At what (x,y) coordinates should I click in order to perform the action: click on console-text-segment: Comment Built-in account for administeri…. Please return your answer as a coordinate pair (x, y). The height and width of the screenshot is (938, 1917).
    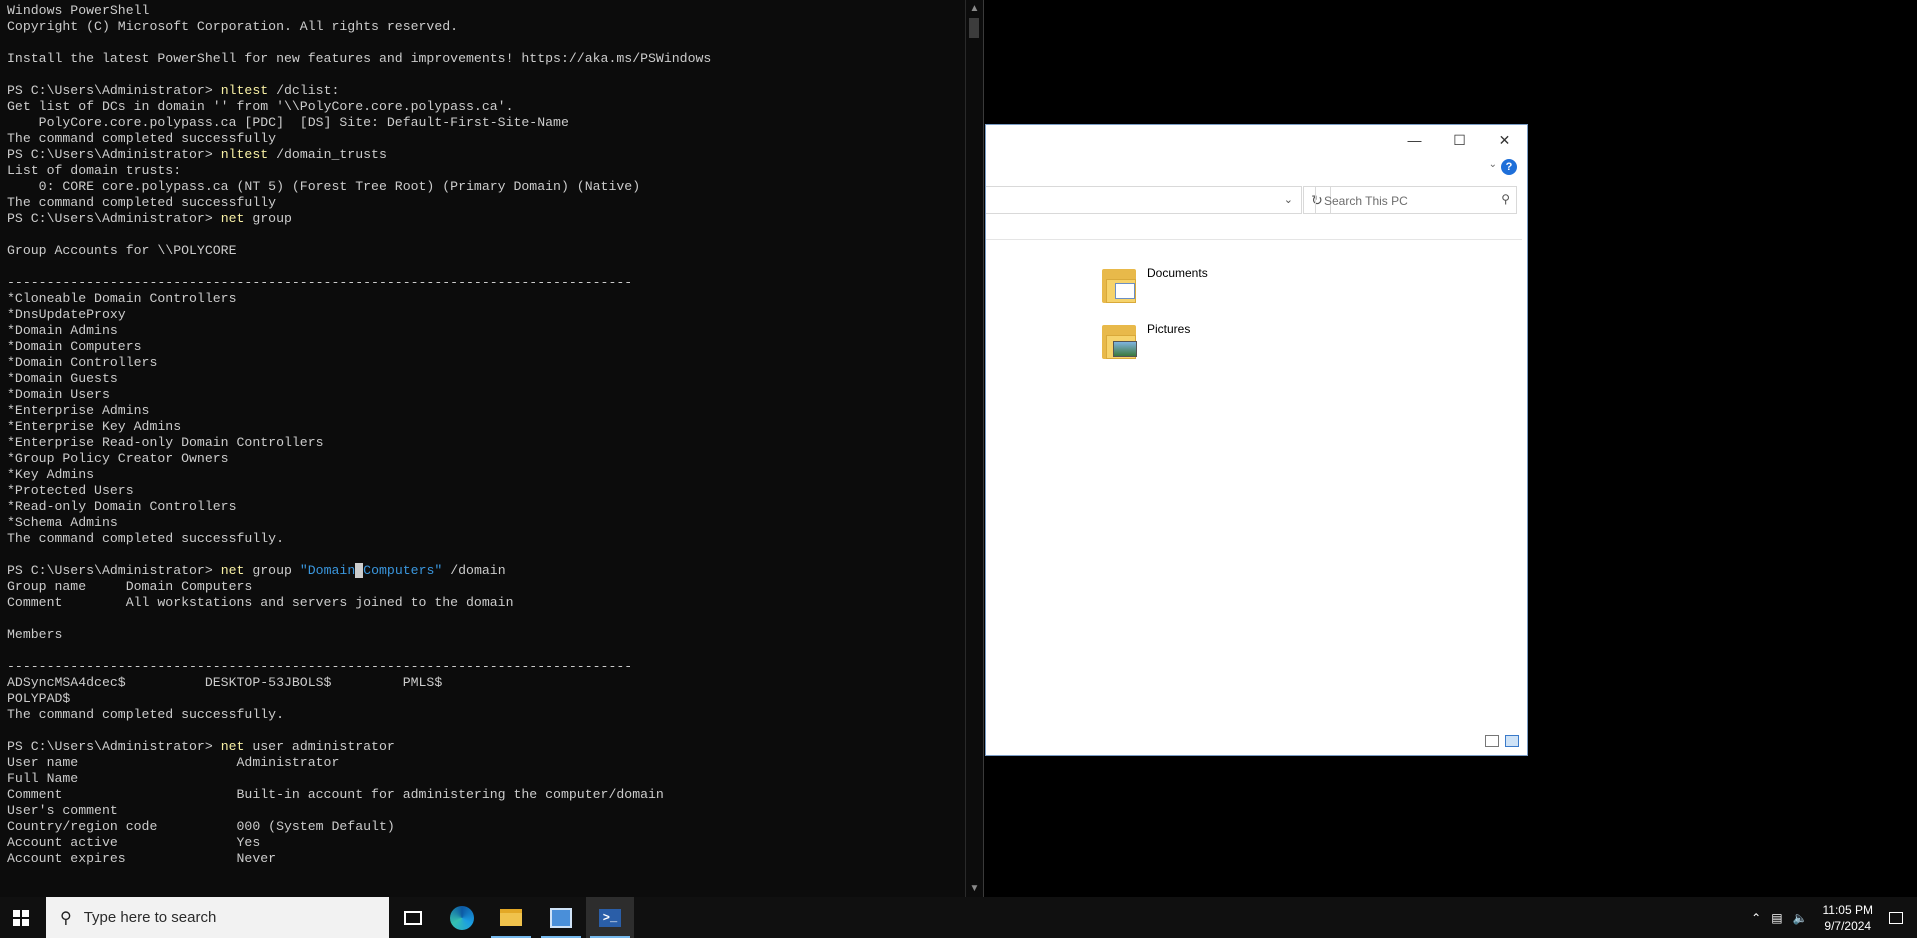
    Looking at the image, I should click on (335, 794).